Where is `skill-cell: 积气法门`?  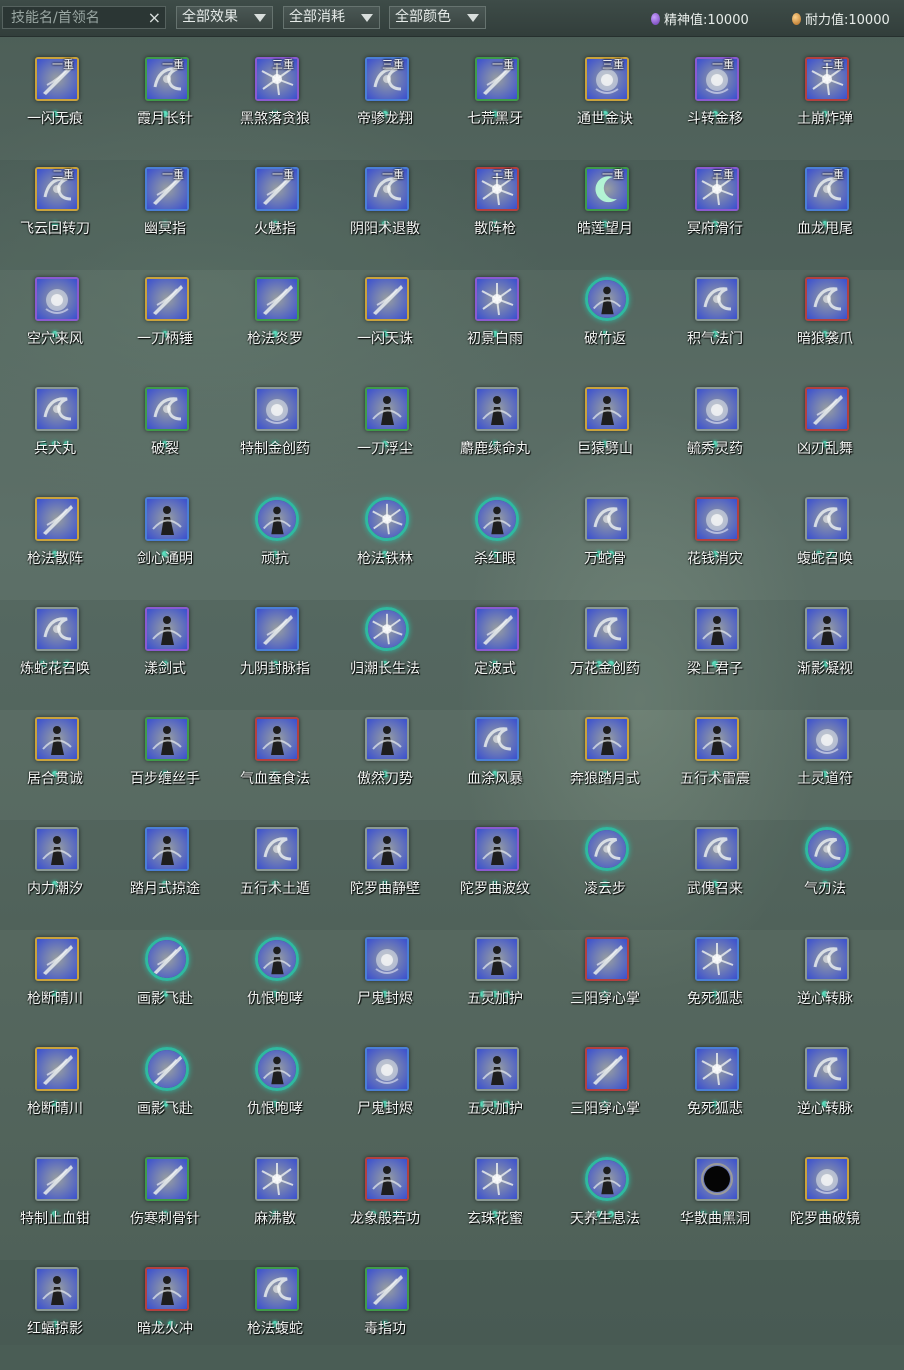
skill-cell: 积气法门 is located at coordinates (715, 325).